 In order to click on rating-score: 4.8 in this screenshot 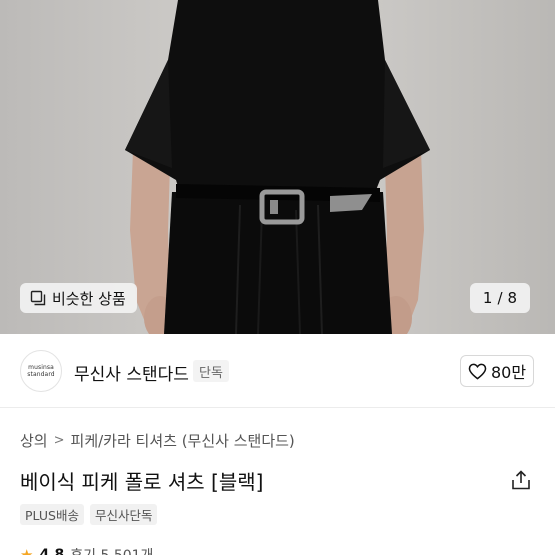, I will do `click(52, 551)`.